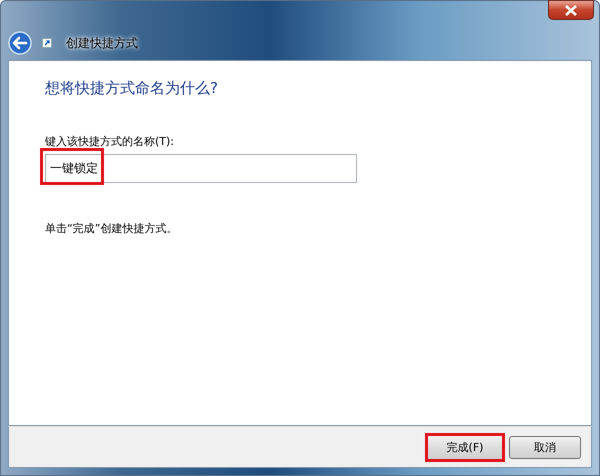 This screenshot has width=600, height=476. Describe the element at coordinates (132, 88) in the screenshot. I see `page-heading: 想将快捷方式命名为什么?` at that location.